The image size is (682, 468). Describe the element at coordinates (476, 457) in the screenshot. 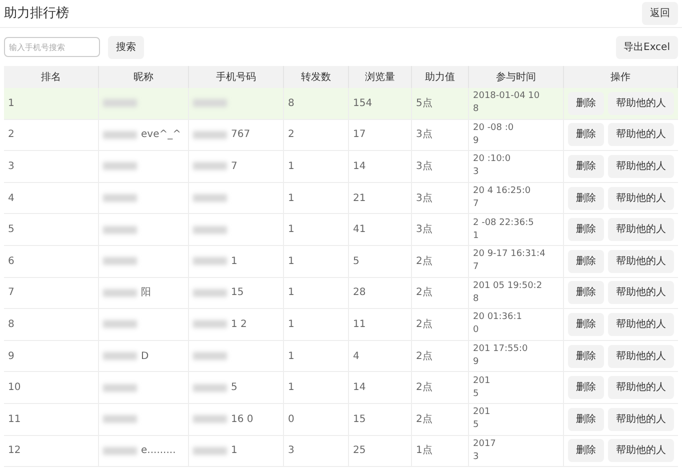

I see `table-cell-text: 3` at that location.